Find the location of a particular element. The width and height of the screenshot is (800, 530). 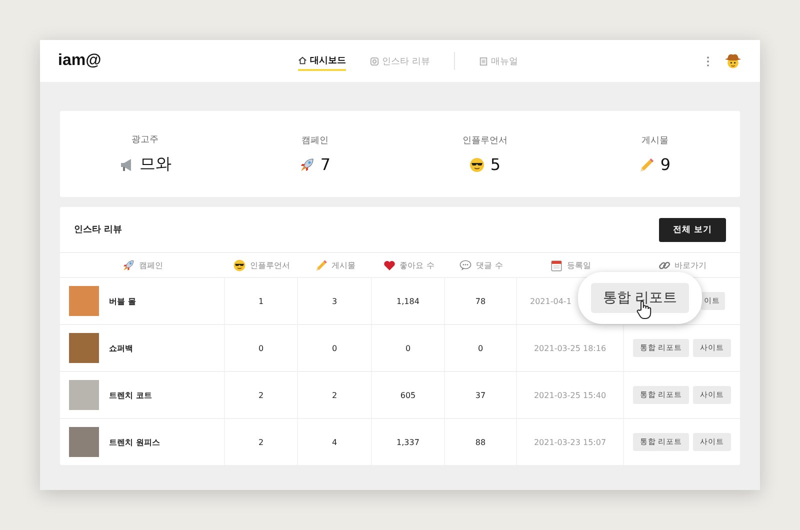

view-all-button: 전체 보기 is located at coordinates (692, 230).